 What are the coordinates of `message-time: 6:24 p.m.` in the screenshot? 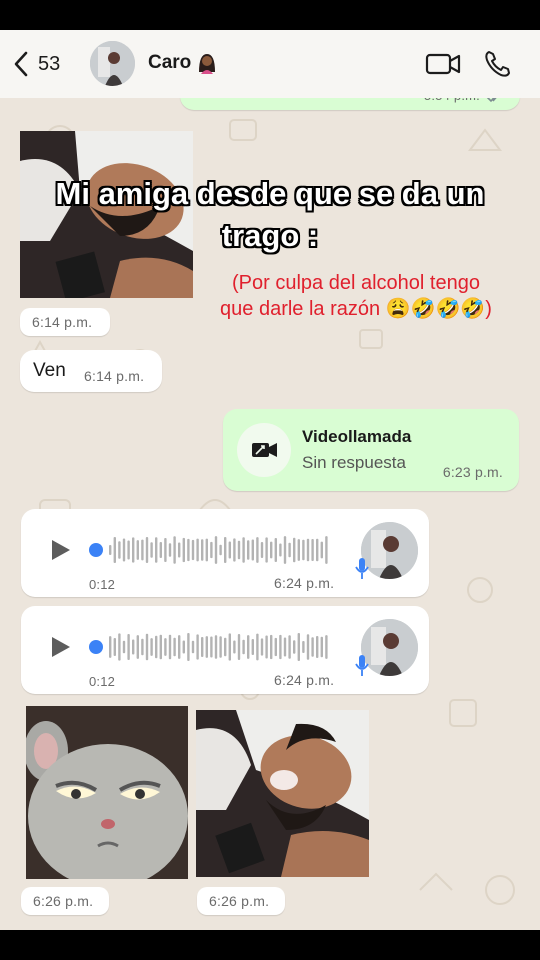 It's located at (304, 680).